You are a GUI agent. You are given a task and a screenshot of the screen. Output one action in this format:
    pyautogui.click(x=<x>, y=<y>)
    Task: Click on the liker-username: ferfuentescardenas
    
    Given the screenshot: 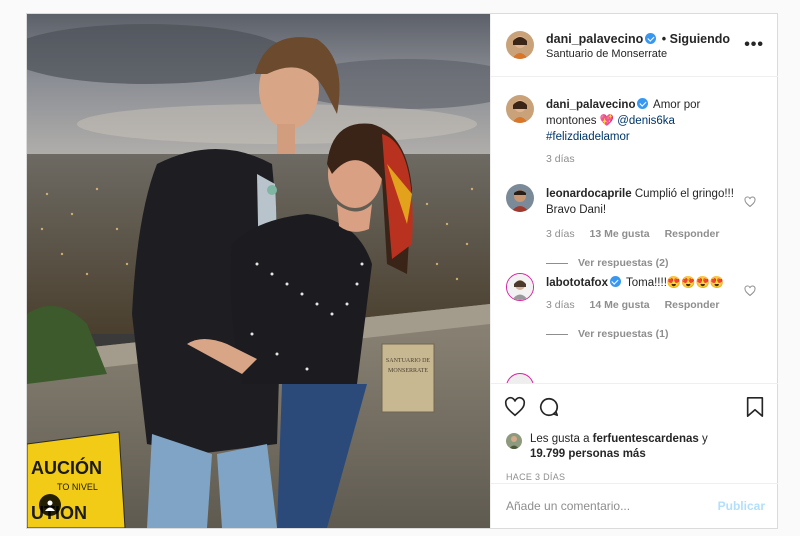 What is the action you would take?
    pyautogui.click(x=646, y=439)
    